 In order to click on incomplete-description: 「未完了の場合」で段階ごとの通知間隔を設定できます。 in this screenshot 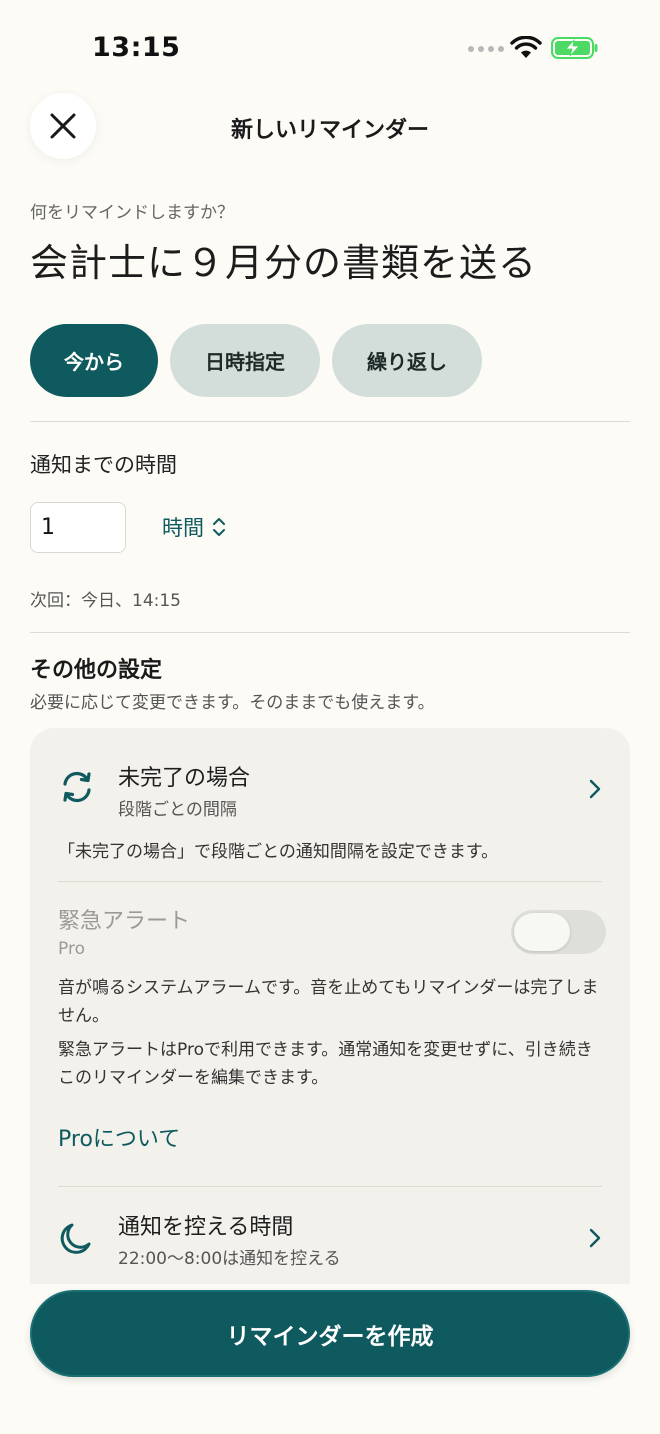, I will do `click(278, 852)`.